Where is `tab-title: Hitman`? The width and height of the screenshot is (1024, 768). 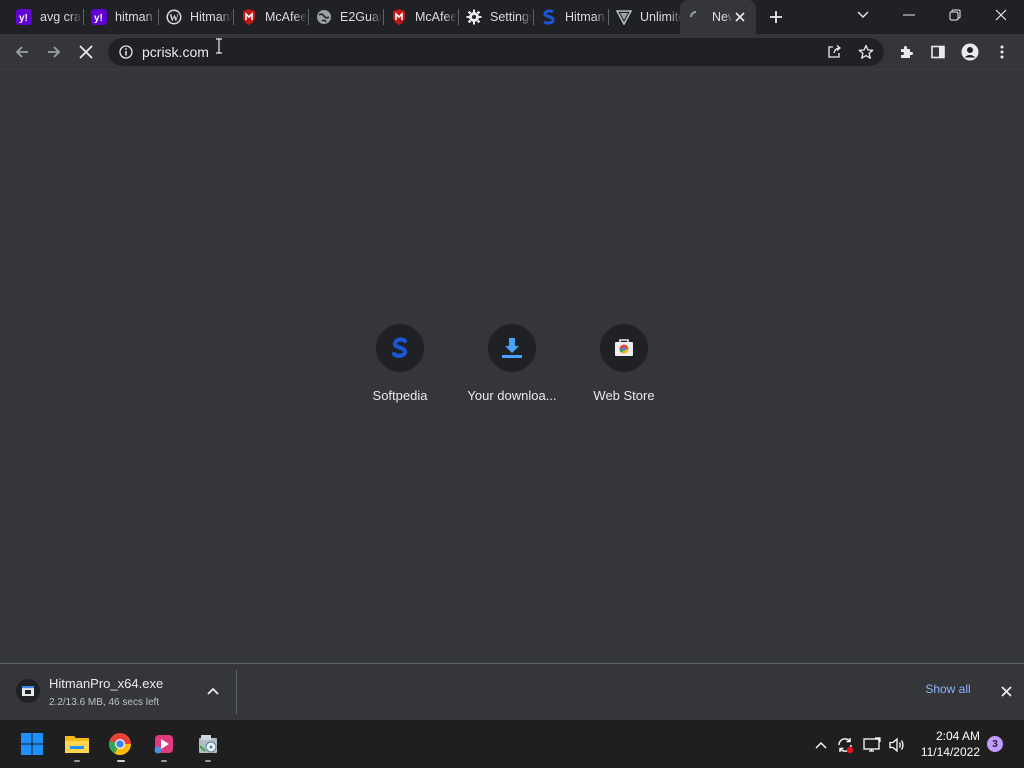 tab-title: Hitman is located at coordinates (585, 17).